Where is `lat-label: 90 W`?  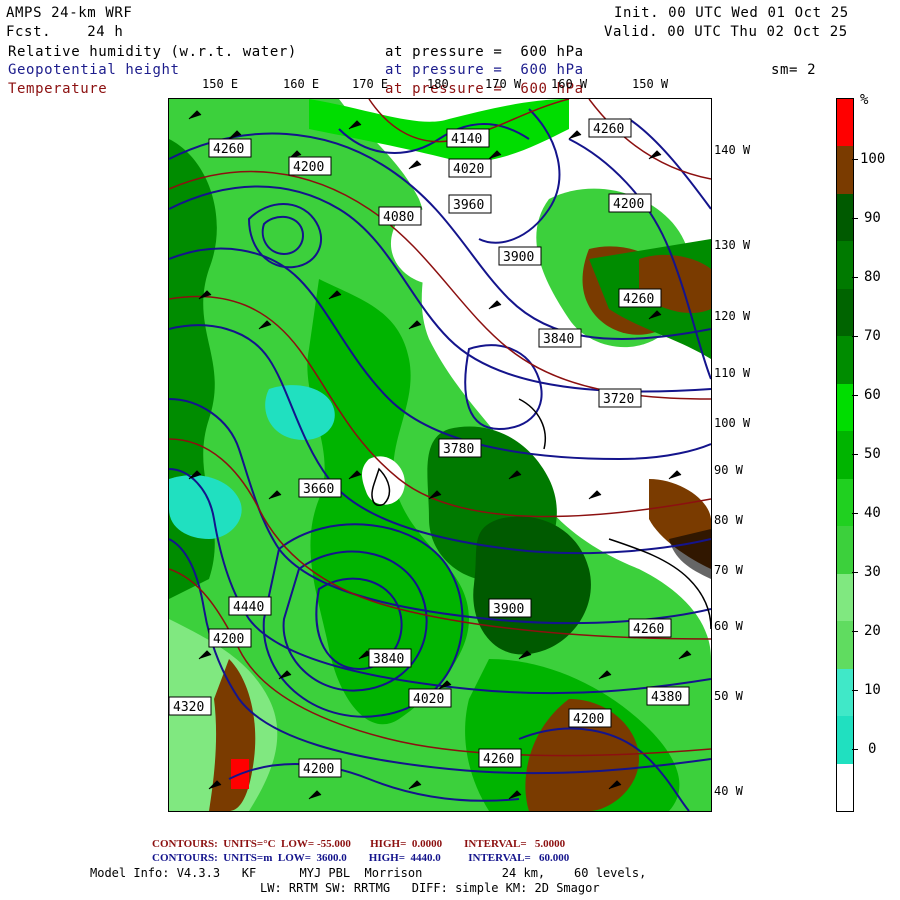
lat-label: 90 W is located at coordinates (728, 470).